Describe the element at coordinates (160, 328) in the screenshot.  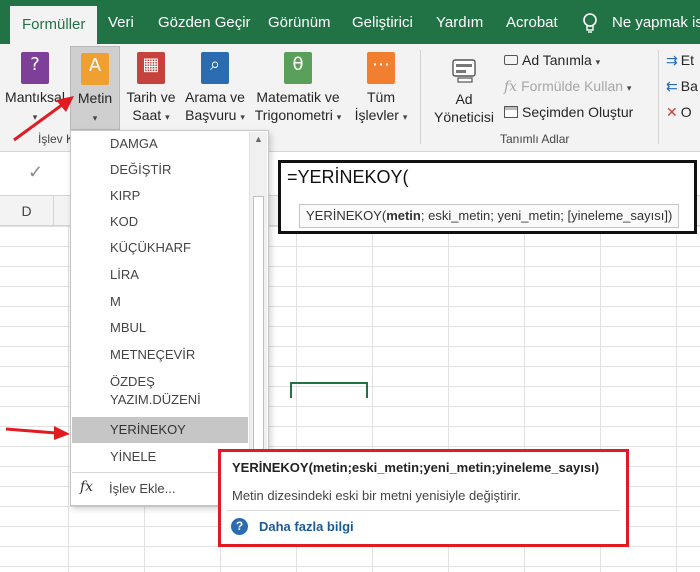
I see `menu-item-mbul: MBUL` at that location.